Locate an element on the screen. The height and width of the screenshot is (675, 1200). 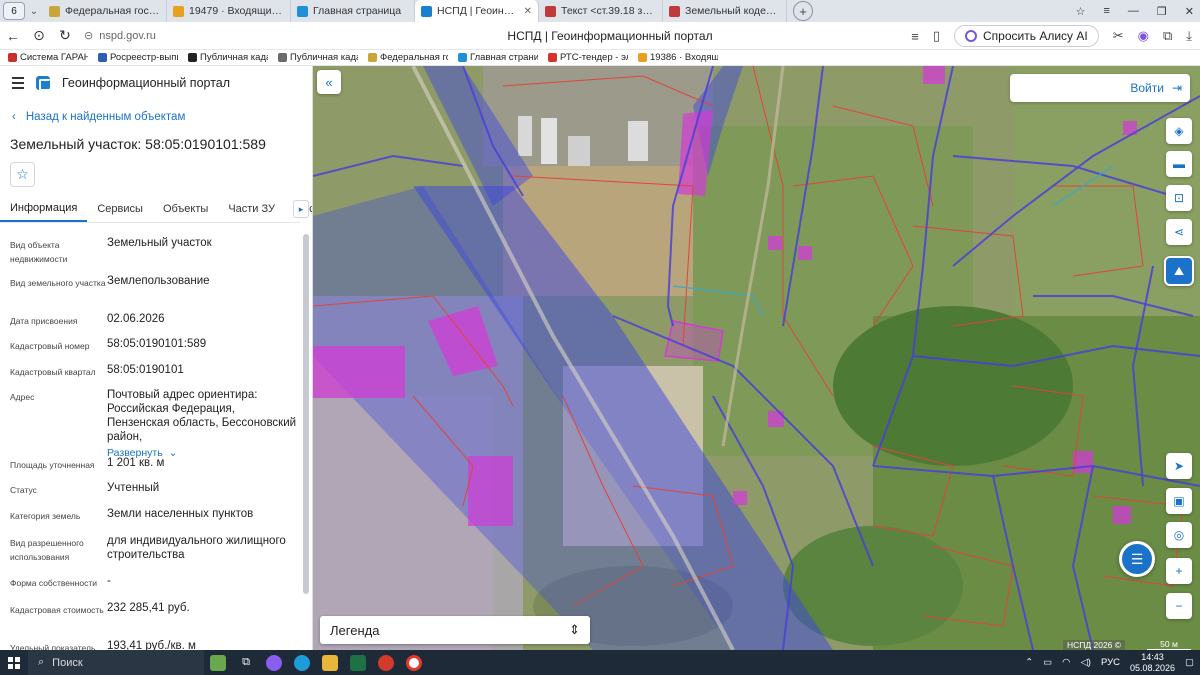
ask-alice-button: Спросить Алису AI is located at coordinates (1026, 36).